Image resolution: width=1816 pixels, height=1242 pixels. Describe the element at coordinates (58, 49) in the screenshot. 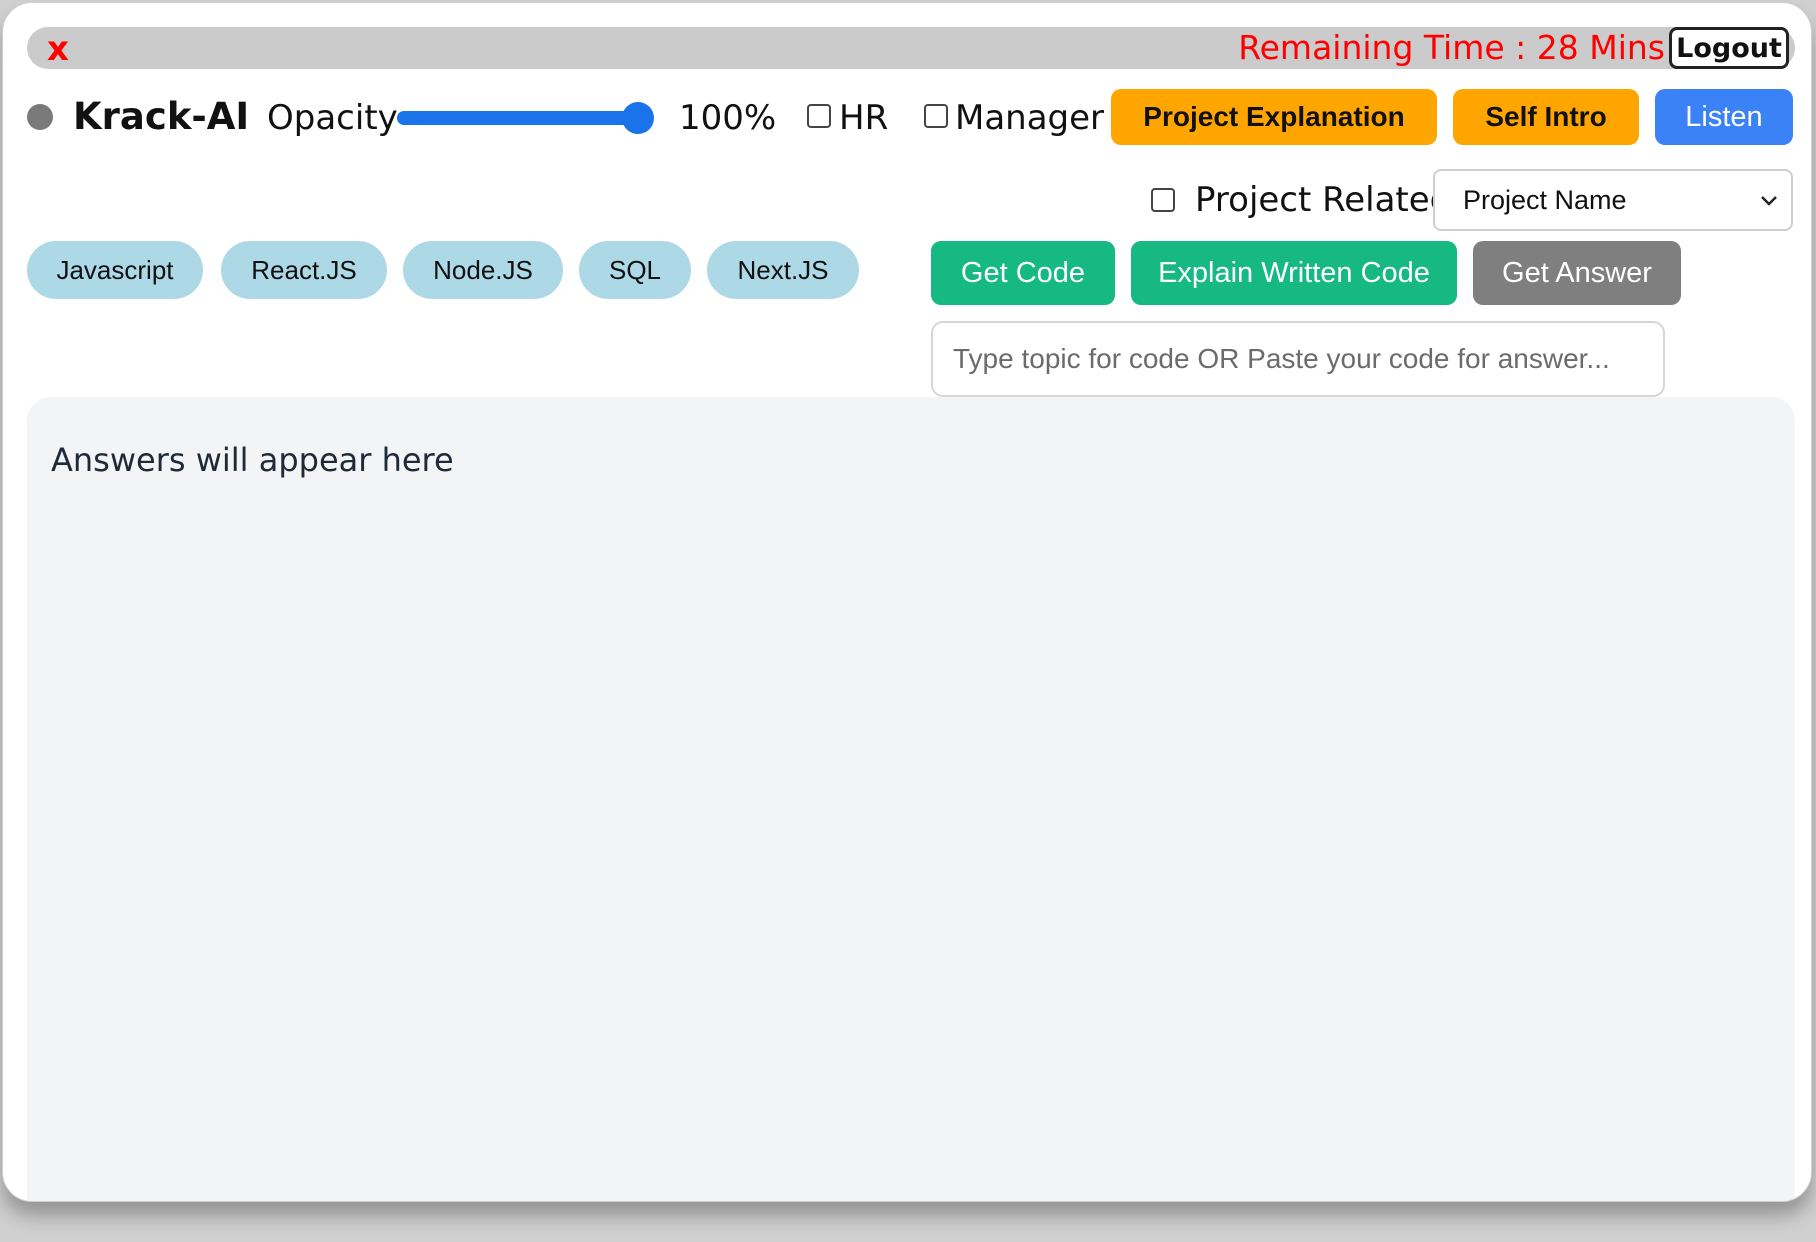

I see `close-icon: x` at that location.